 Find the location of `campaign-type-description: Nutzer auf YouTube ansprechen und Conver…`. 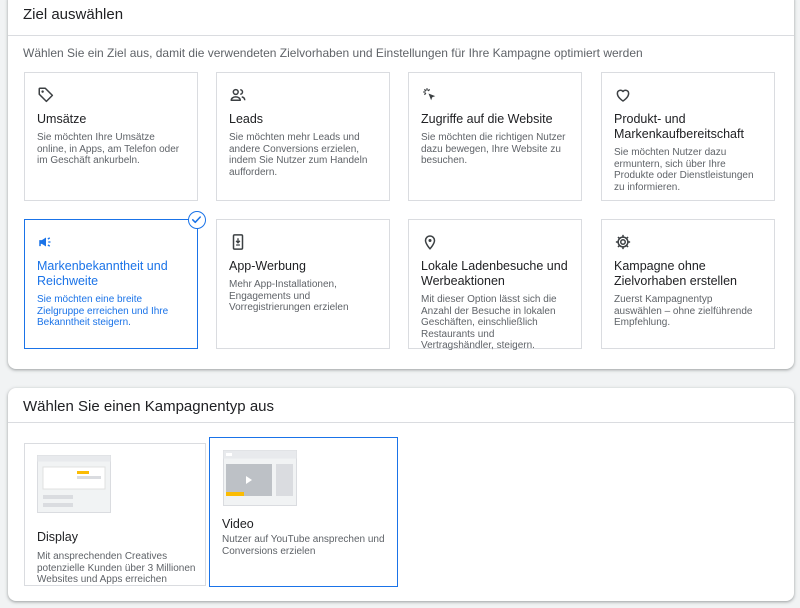

campaign-type-description: Nutzer auf YouTube ansprechen und Conver… is located at coordinates (303, 545).